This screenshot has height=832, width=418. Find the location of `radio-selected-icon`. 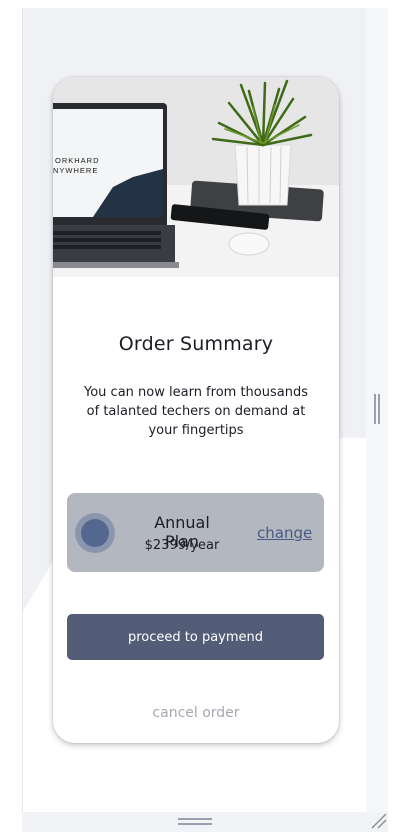

radio-selected-icon is located at coordinates (95, 533).